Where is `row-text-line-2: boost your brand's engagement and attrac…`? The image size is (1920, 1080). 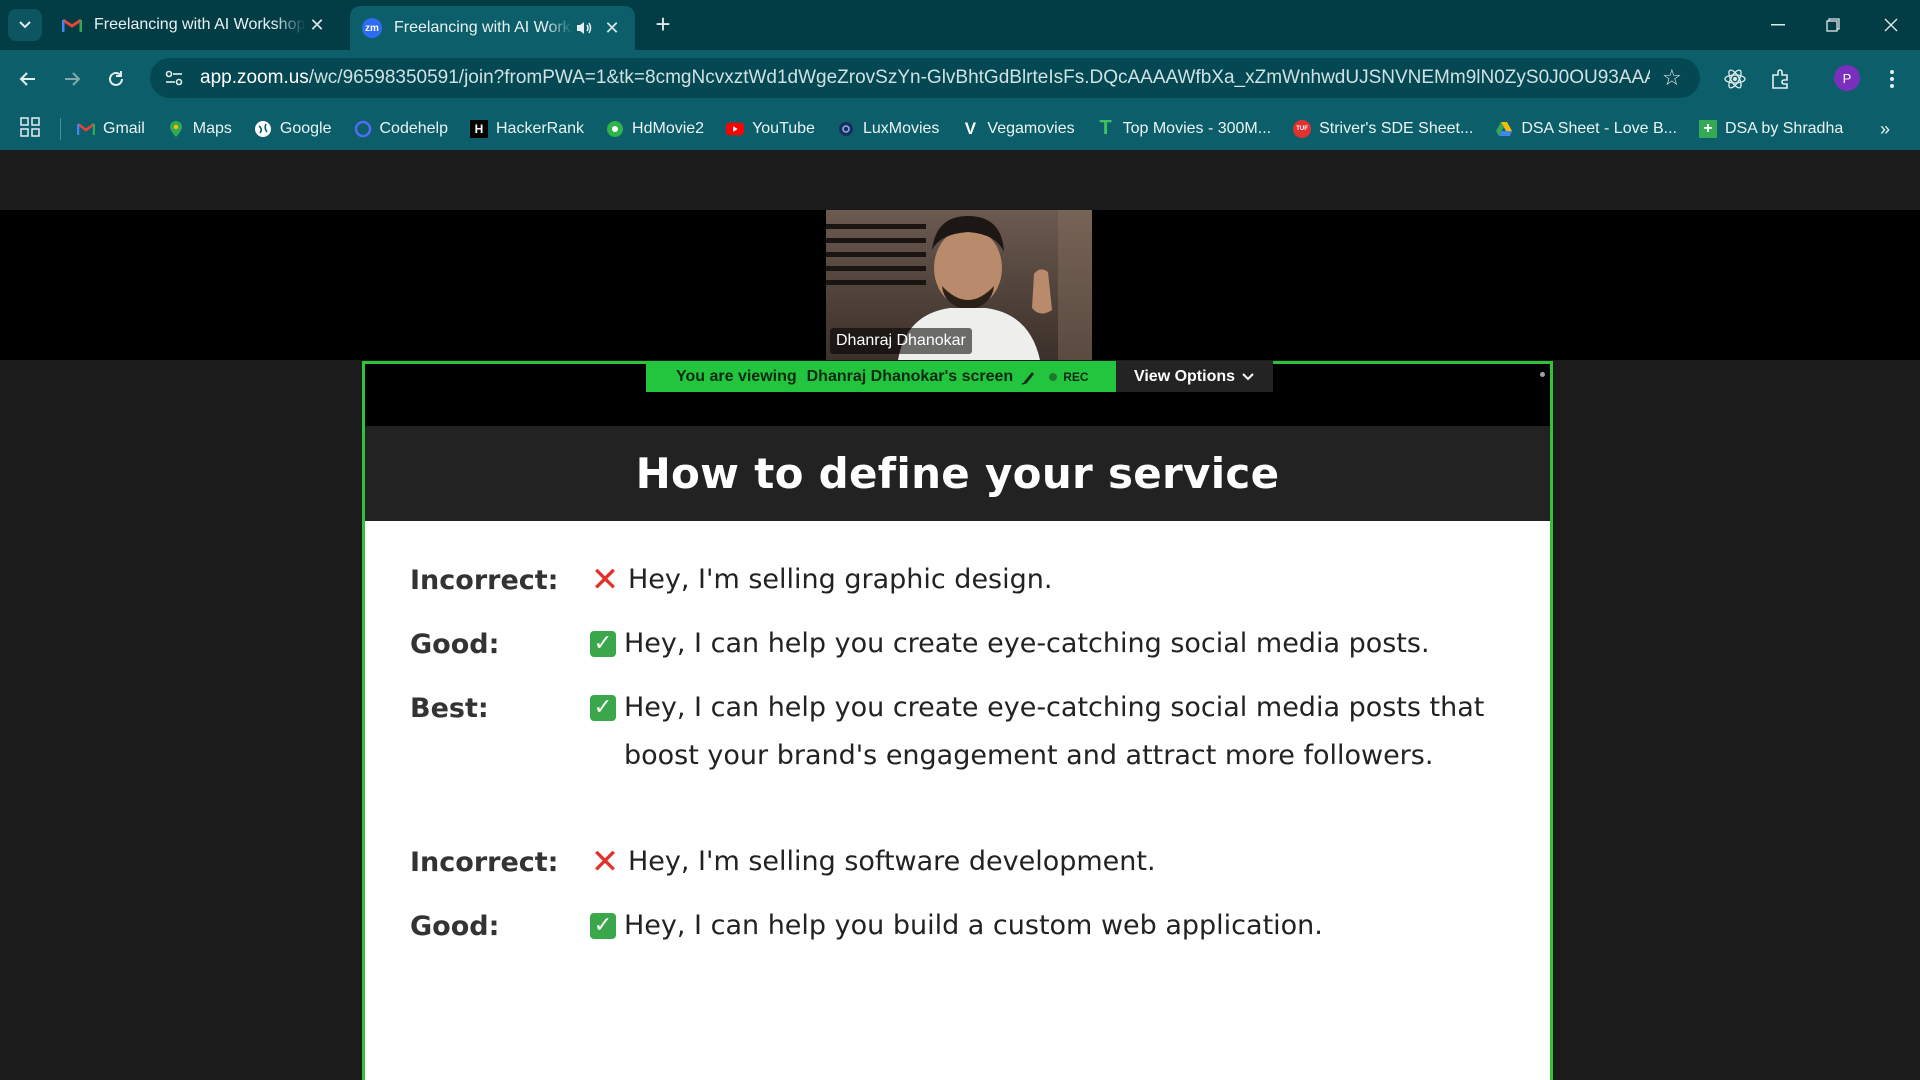 row-text-line-2: boost your brand's engagement and attrac… is located at coordinates (1029, 755).